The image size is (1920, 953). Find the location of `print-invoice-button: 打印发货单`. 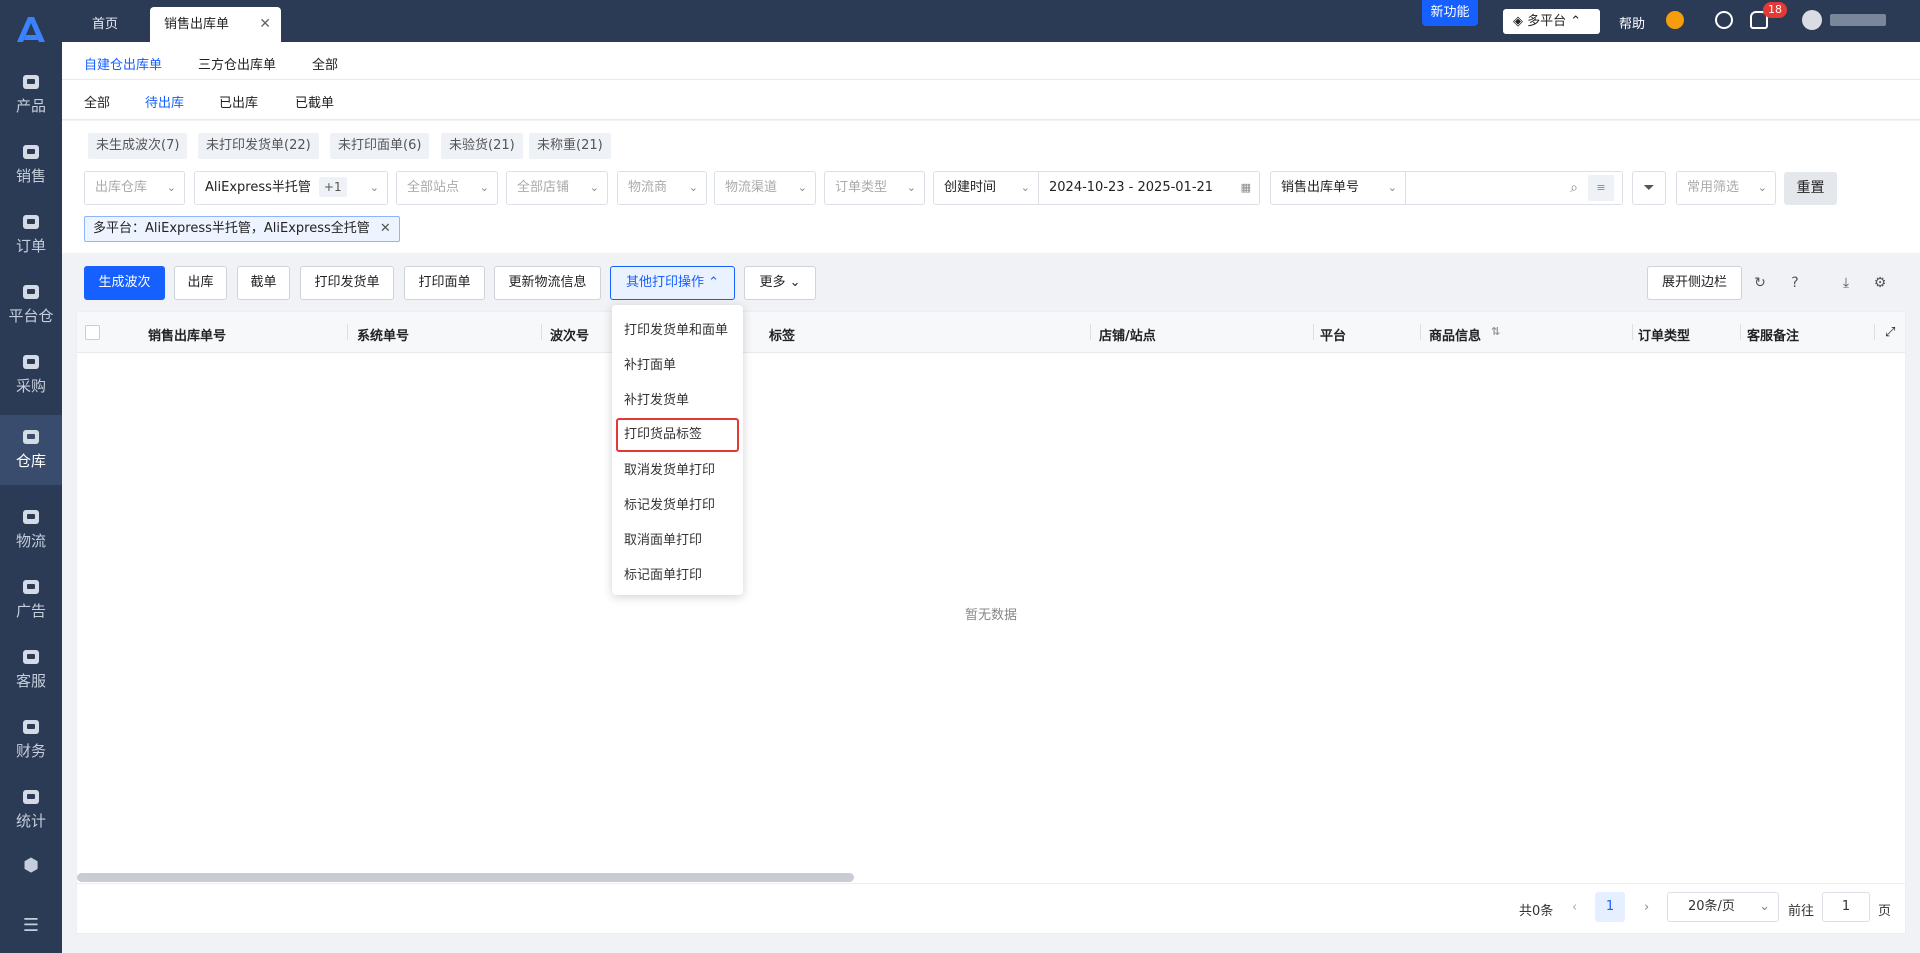

print-invoice-button: 打印发货单 is located at coordinates (347, 283).